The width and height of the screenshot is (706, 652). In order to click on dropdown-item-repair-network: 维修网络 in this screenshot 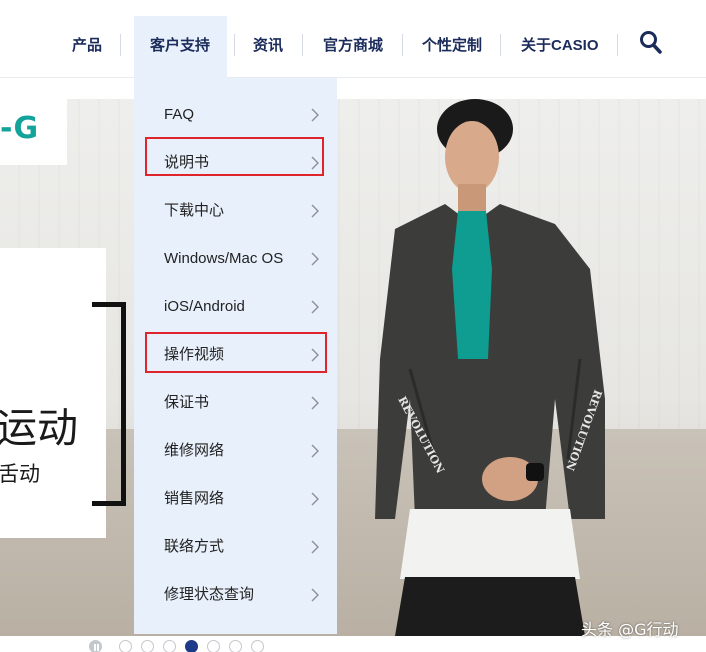, I will do `click(235, 451)`.